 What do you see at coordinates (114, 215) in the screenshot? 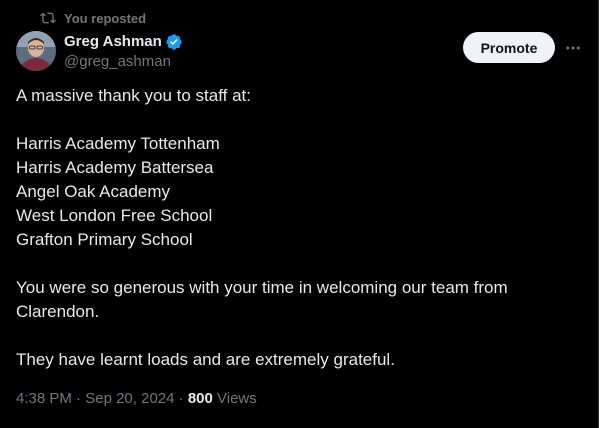
I see `school-line: West London Free School` at bounding box center [114, 215].